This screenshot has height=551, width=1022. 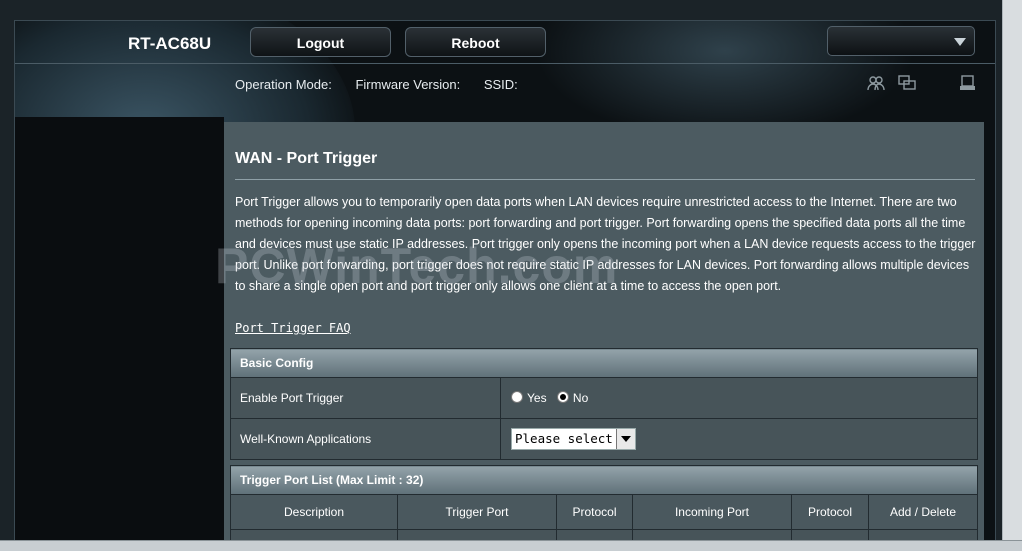 I want to click on title-divider, so click(x=605, y=179).